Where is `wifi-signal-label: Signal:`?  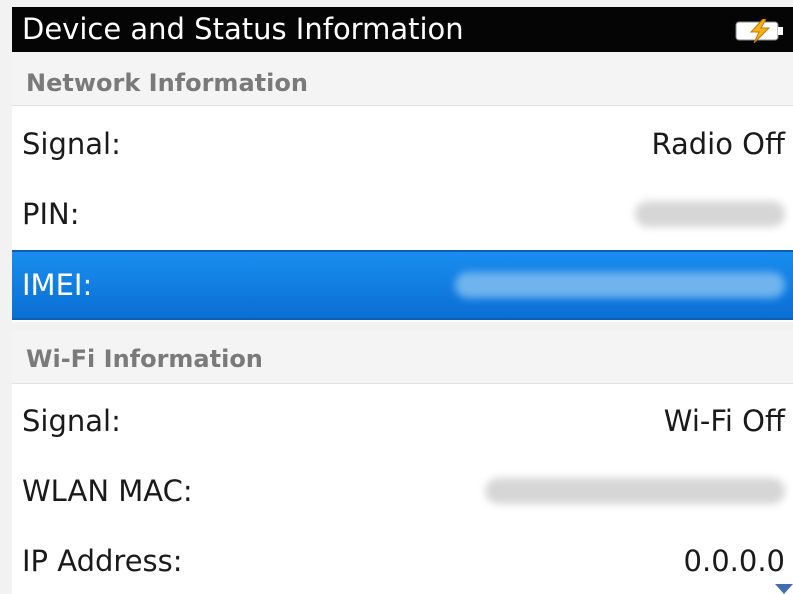
wifi-signal-label: Signal: is located at coordinates (71, 421).